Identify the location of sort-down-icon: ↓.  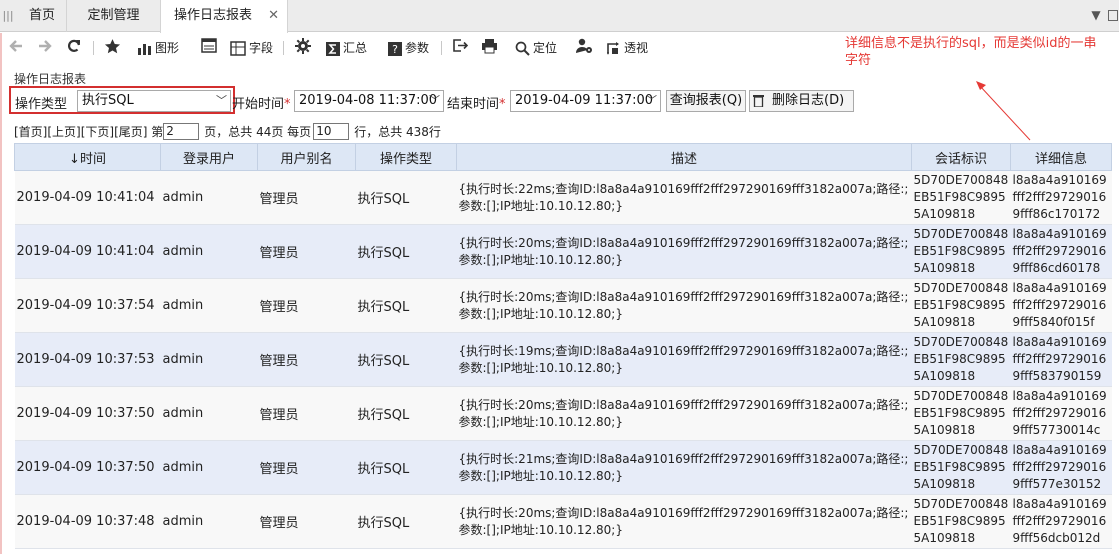
(74, 159).